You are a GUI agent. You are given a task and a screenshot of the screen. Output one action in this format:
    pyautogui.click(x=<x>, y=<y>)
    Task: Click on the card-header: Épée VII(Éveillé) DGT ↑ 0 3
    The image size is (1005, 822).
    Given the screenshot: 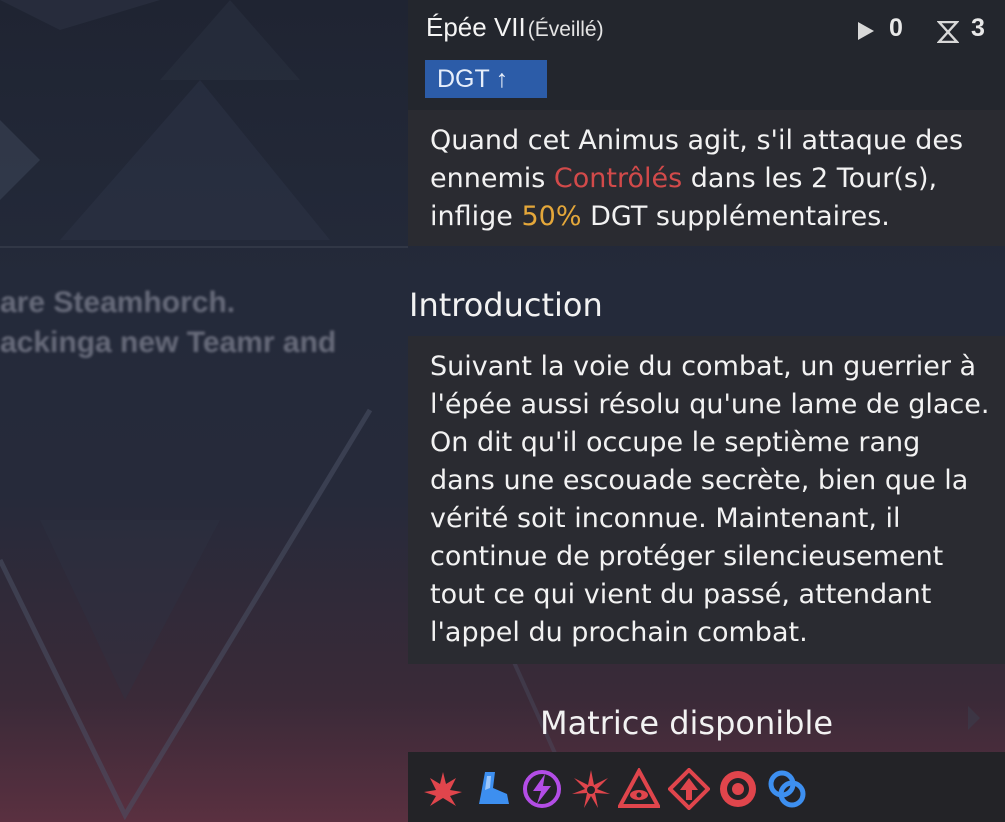 What is the action you would take?
    pyautogui.click(x=706, y=55)
    